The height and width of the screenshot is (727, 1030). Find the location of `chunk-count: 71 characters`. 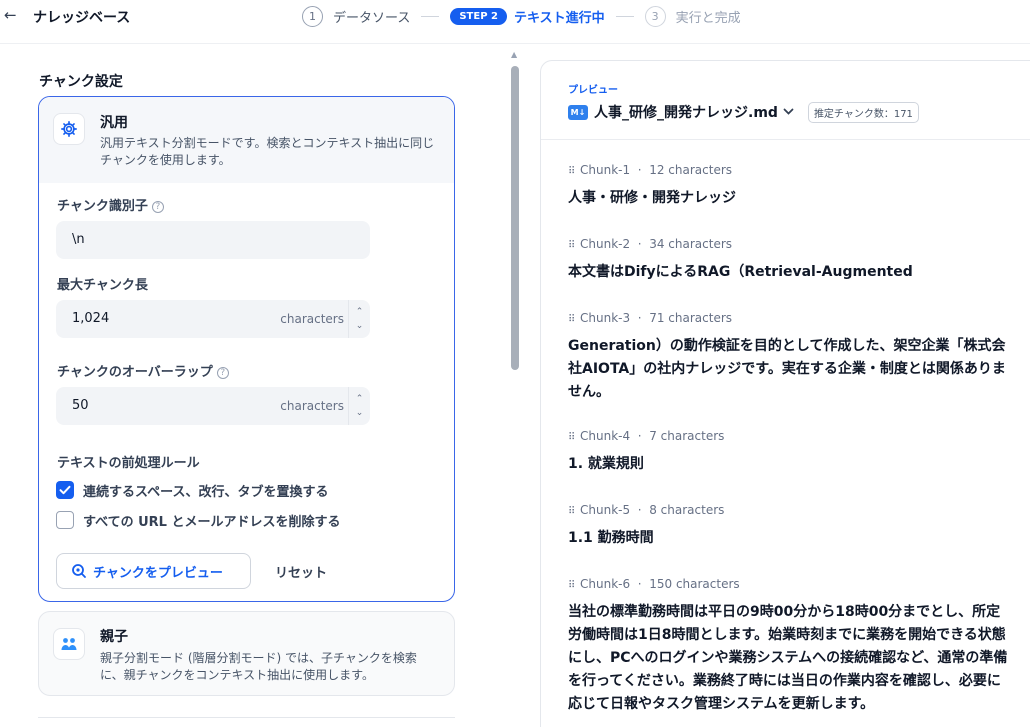

chunk-count: 71 characters is located at coordinates (691, 318).